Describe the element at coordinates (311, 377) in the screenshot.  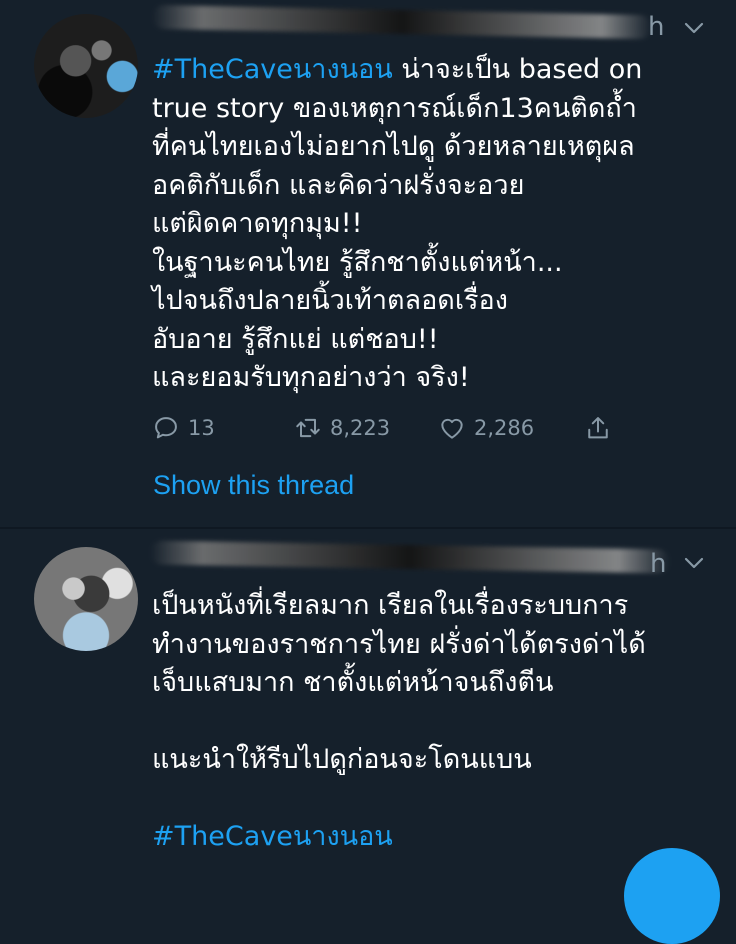
I see `tweet-text-line: และยอมรับทุกอย่างว่า จริง!` at that location.